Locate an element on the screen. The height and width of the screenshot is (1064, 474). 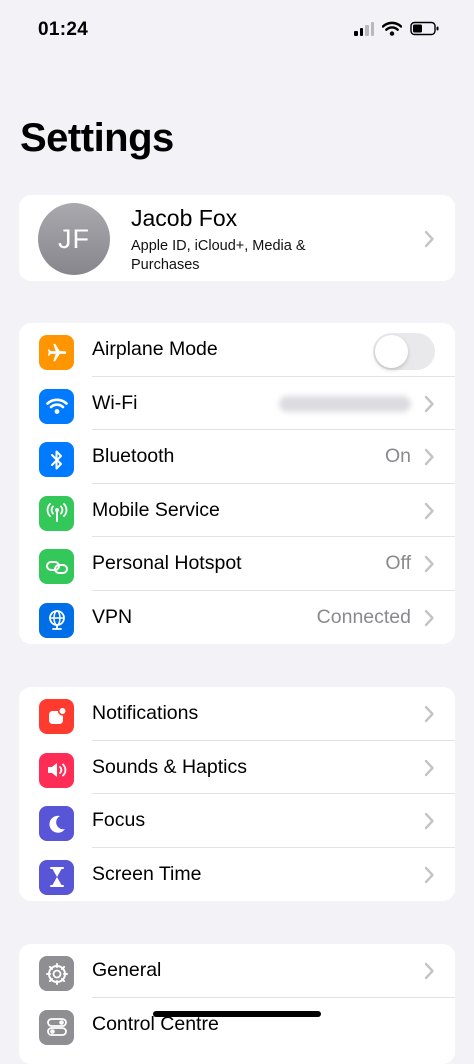
profile-name: Jacob Fox is located at coordinates (184, 218).